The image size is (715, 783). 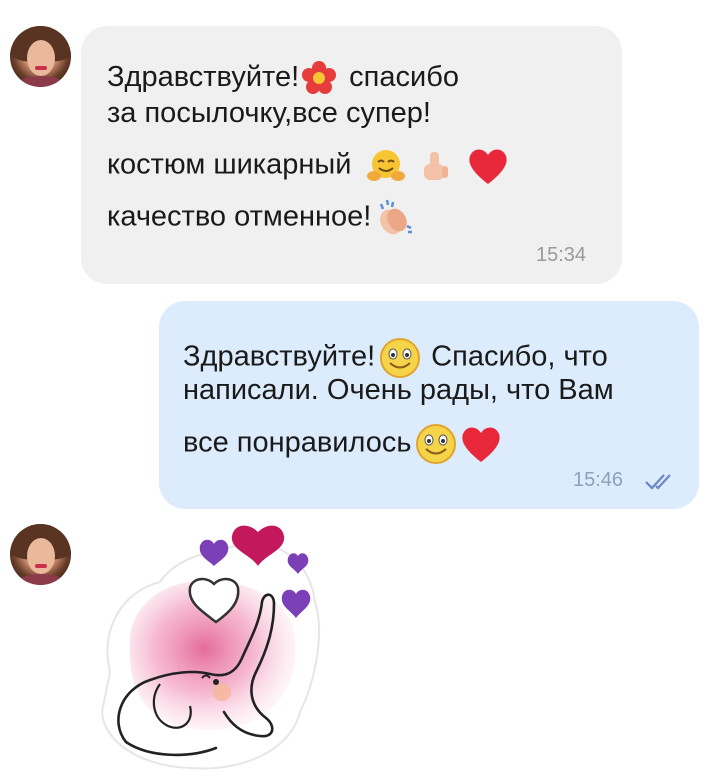 I want to click on message-line: за посылочку,все супер!, so click(x=269, y=113).